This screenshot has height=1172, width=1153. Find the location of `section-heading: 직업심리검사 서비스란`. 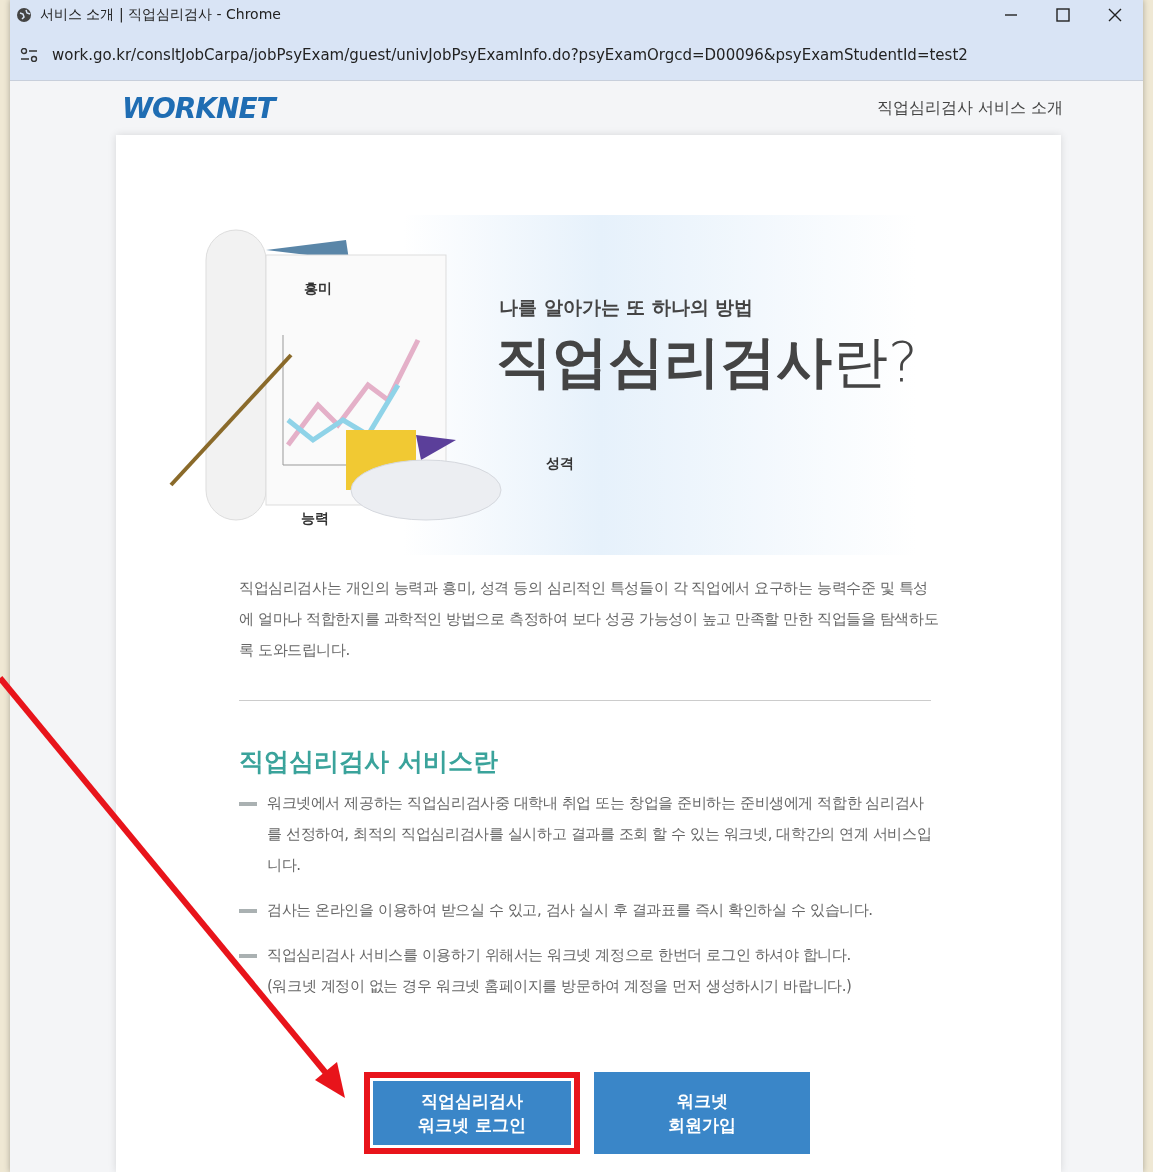

section-heading: 직업심리검사 서비스란 is located at coordinates (369, 762).